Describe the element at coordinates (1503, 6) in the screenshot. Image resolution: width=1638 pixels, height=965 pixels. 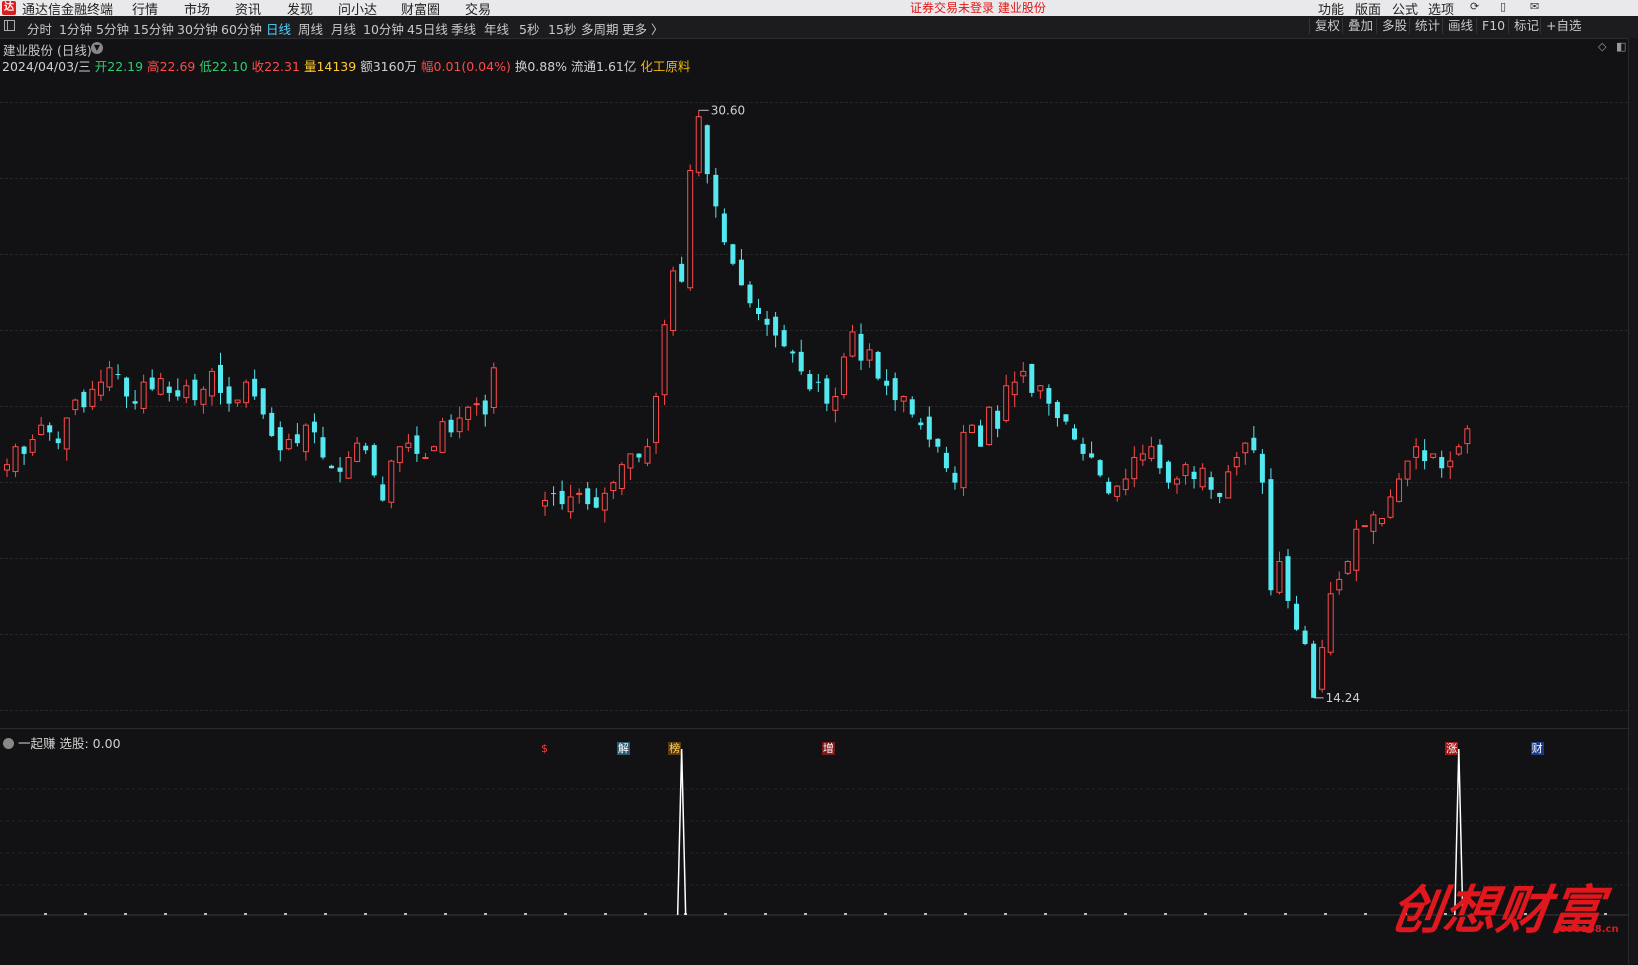
I see `phone-icon: ▯` at that location.